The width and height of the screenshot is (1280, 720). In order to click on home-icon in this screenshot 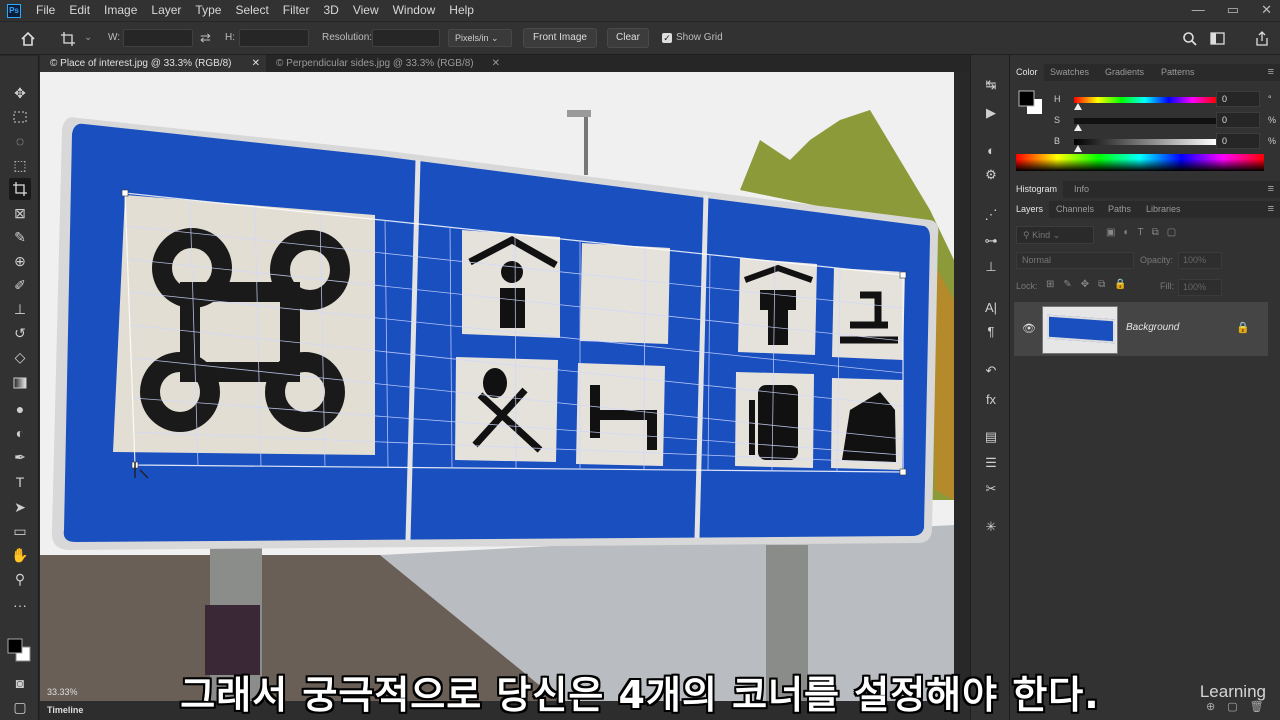, I will do `click(28, 39)`.